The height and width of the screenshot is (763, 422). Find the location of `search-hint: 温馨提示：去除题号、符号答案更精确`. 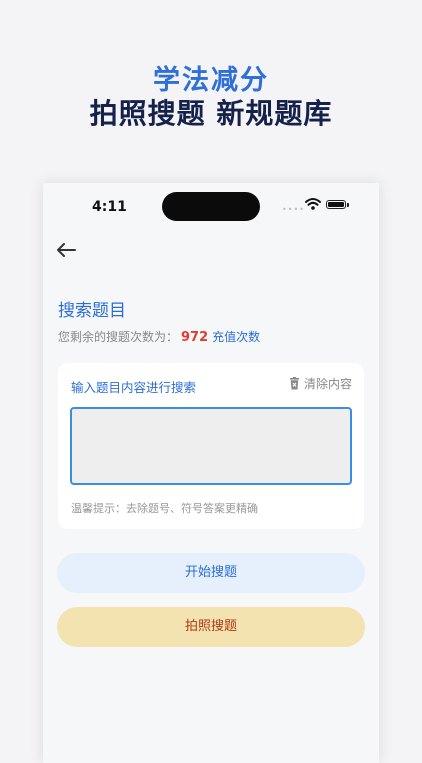

search-hint: 温馨提示：去除题号、符号答案更精确 is located at coordinates (164, 508).